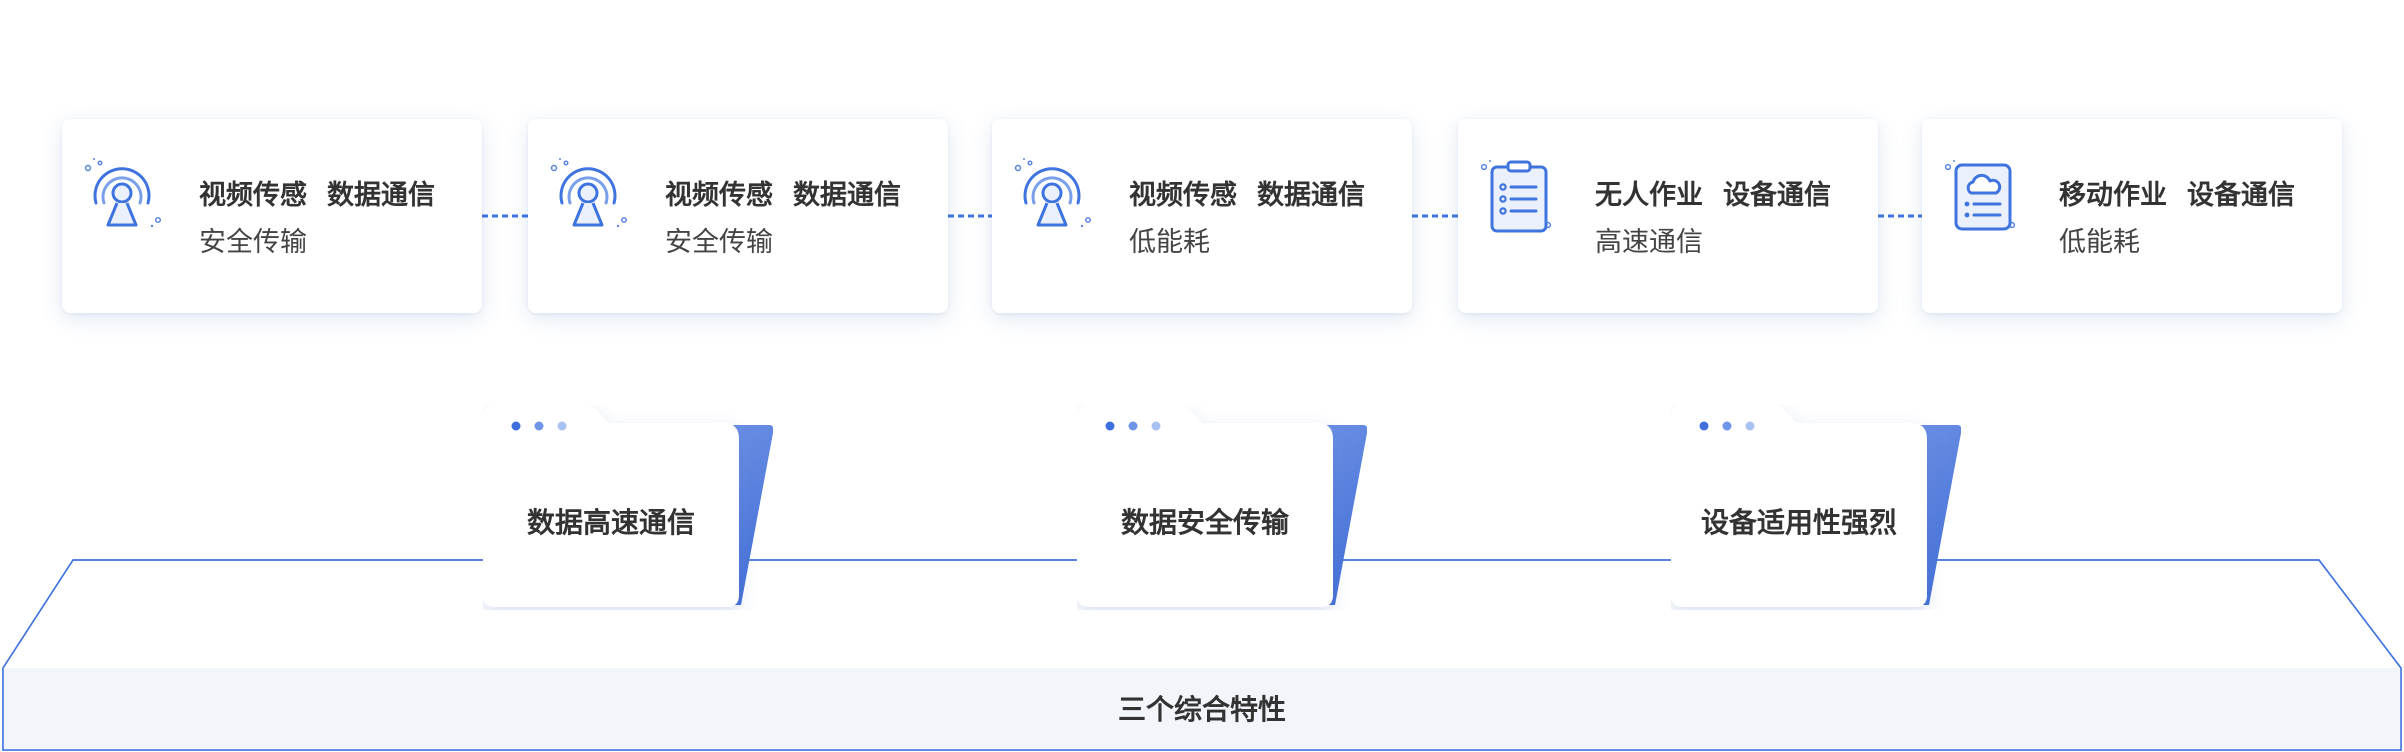 This screenshot has height=752, width=2404. I want to click on folder-label: 数据高速通信, so click(610, 522).